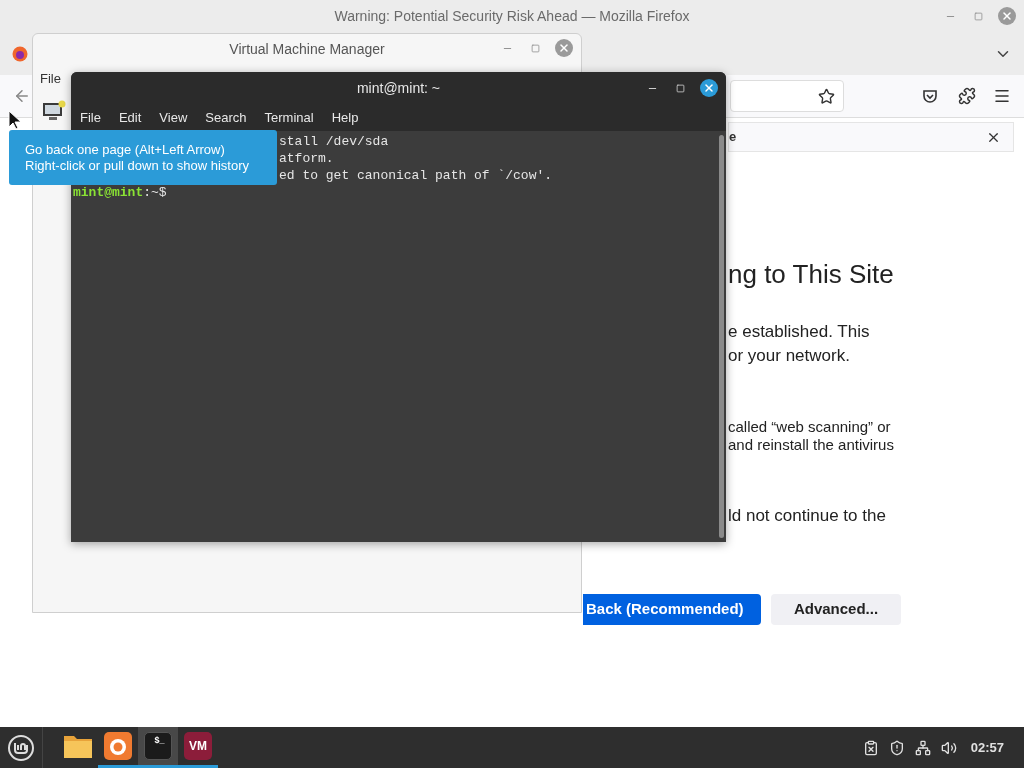 The height and width of the screenshot is (768, 1024). What do you see at coordinates (987, 747) in the screenshot?
I see `clock: 02:57` at bounding box center [987, 747].